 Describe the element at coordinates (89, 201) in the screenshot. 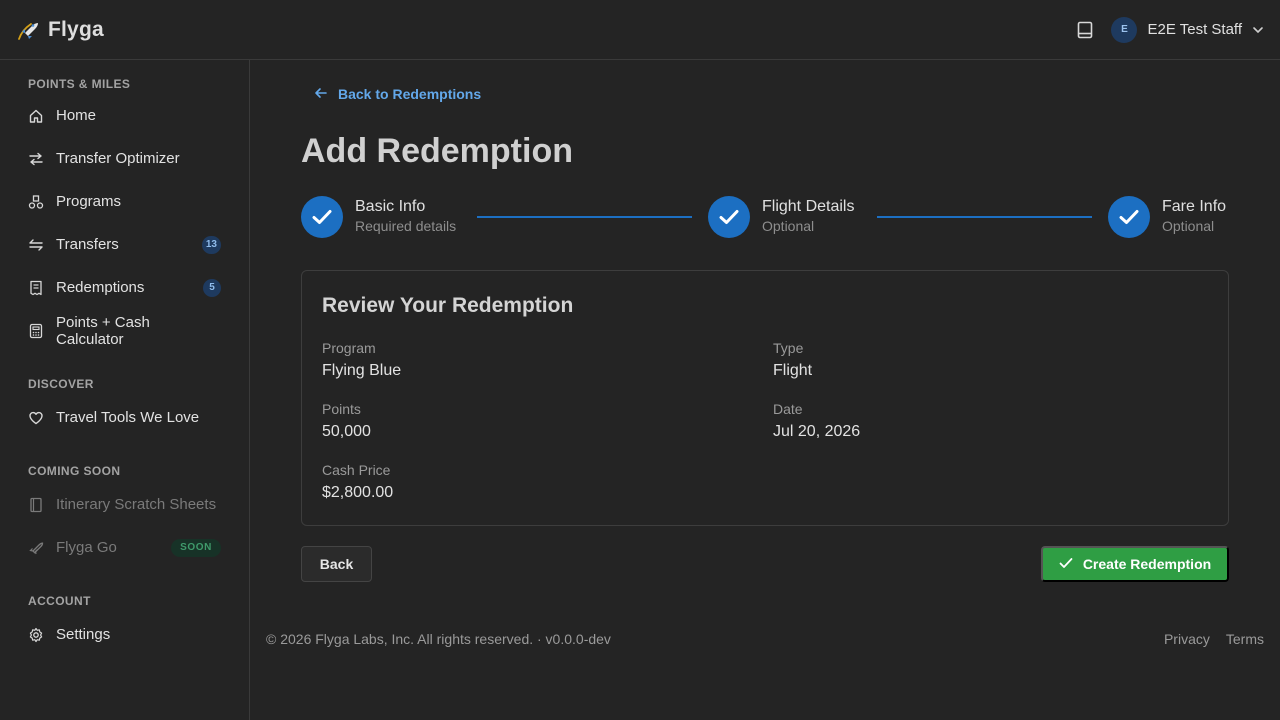

I see `sidebar-item-label: Programs` at that location.